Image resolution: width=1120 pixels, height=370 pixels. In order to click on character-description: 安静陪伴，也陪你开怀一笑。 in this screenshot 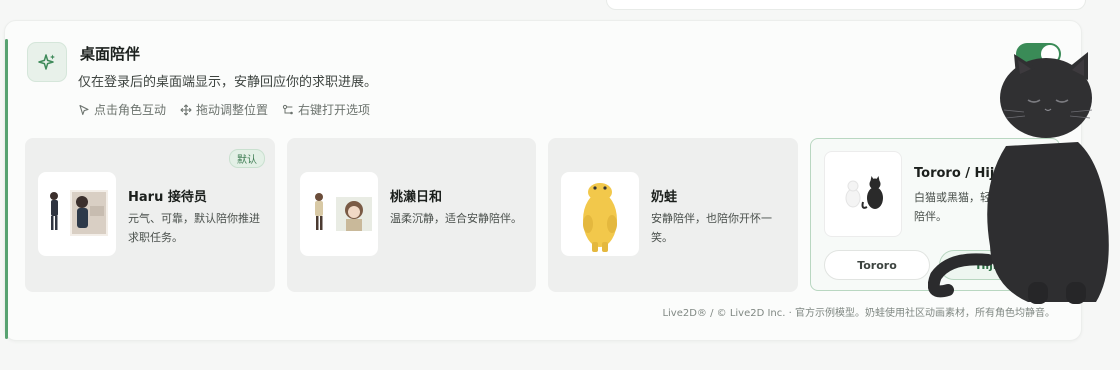, I will do `click(711, 228)`.